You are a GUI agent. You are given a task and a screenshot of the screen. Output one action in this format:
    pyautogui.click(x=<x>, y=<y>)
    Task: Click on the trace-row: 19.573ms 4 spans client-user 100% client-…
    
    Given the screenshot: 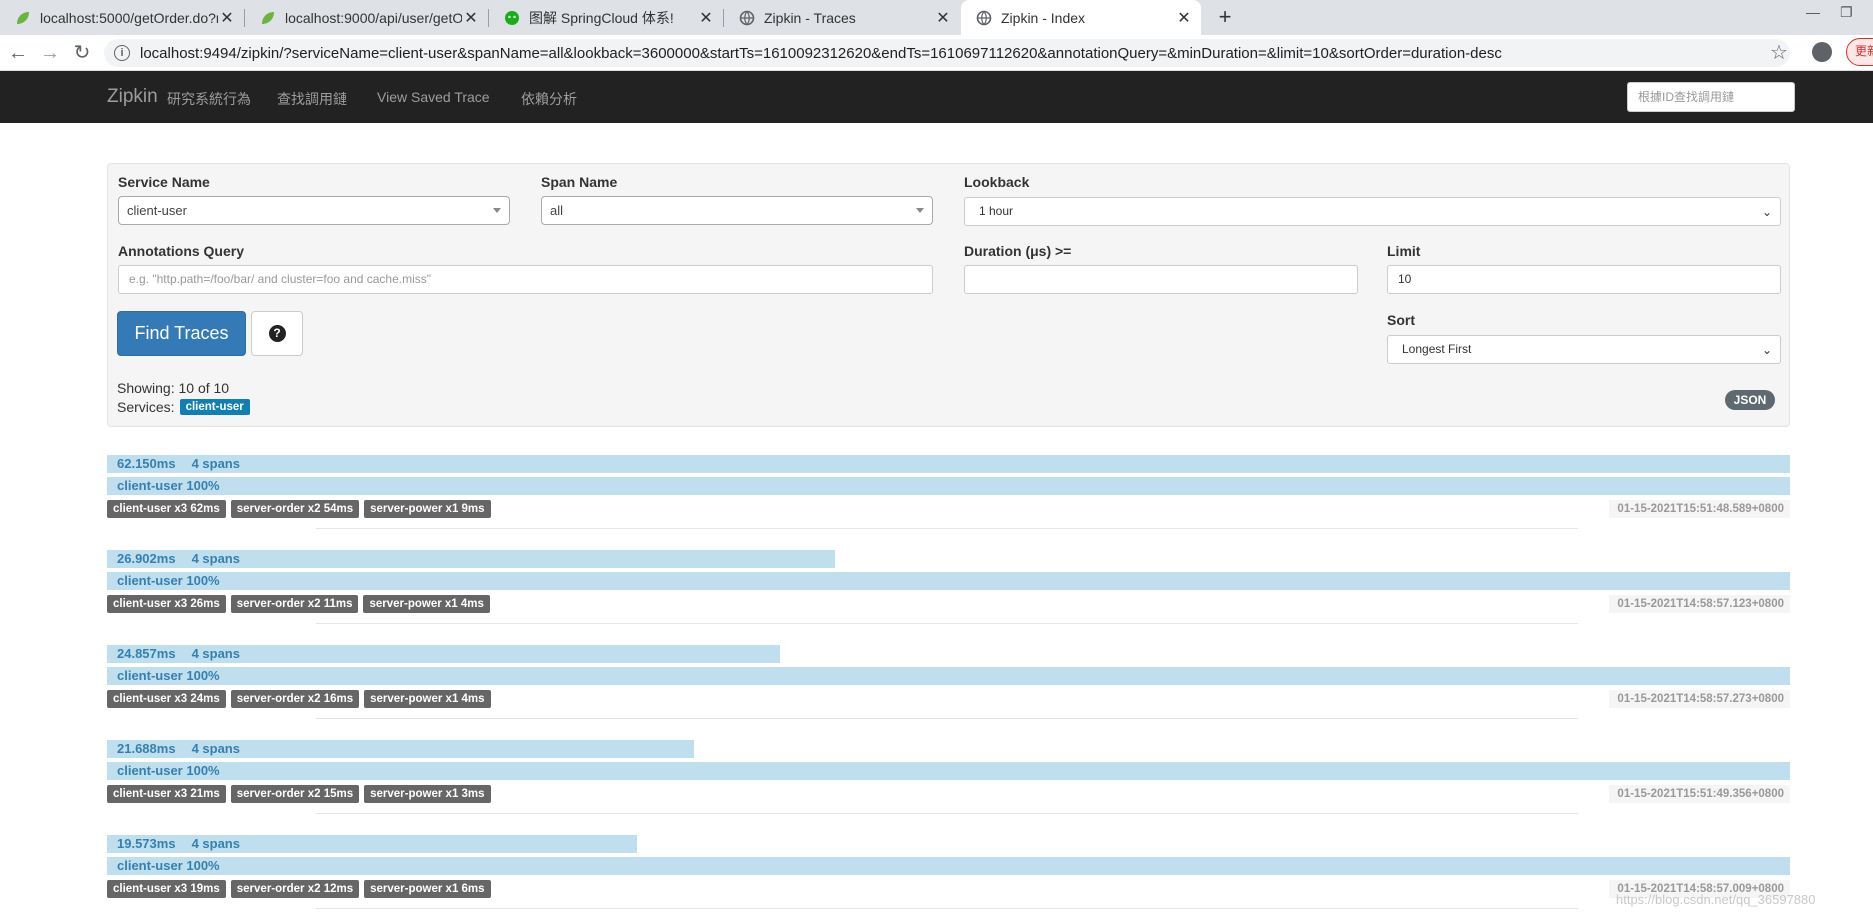 What is the action you would take?
    pyautogui.click(x=948, y=877)
    